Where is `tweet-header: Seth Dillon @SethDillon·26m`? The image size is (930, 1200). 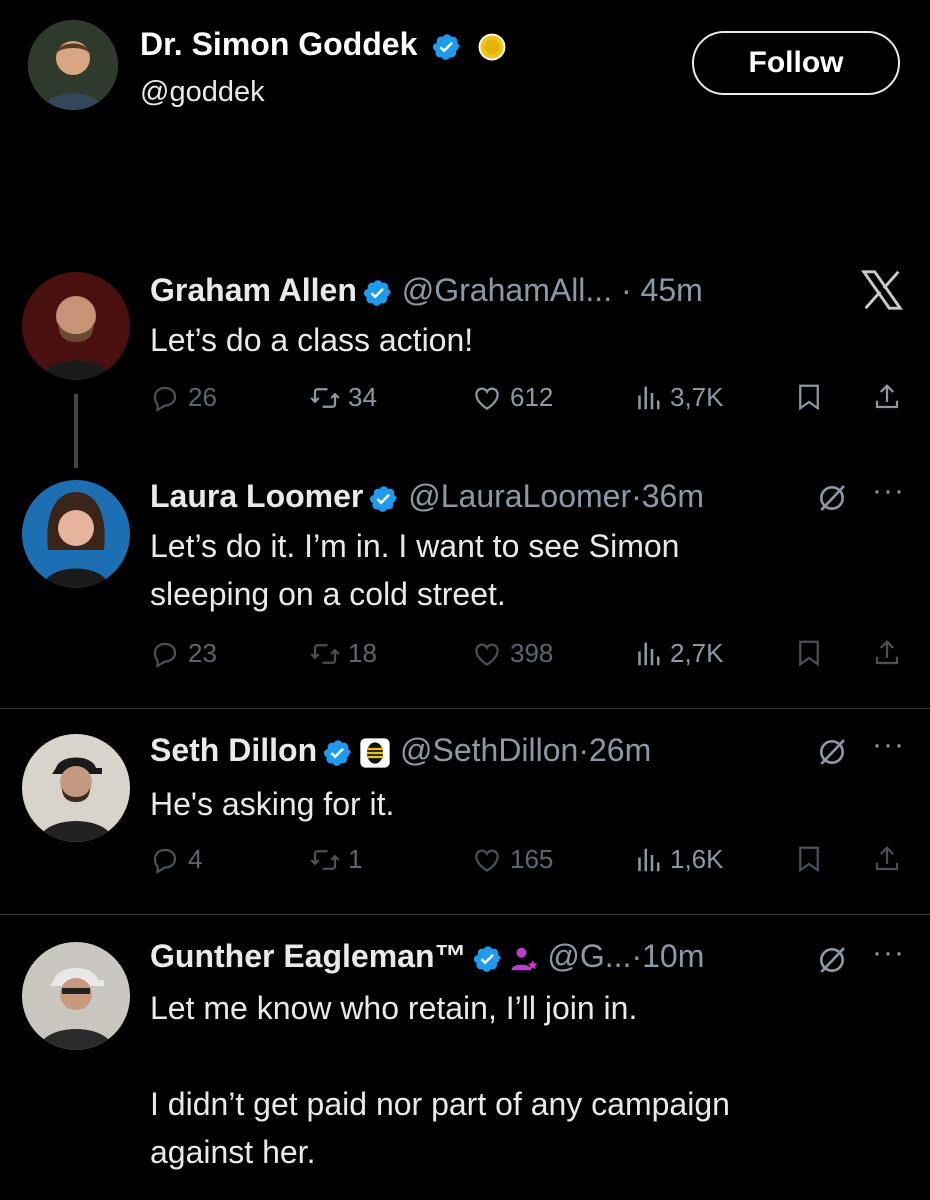 tweet-header: Seth Dillon @SethDillon·26m is located at coordinates (400, 750).